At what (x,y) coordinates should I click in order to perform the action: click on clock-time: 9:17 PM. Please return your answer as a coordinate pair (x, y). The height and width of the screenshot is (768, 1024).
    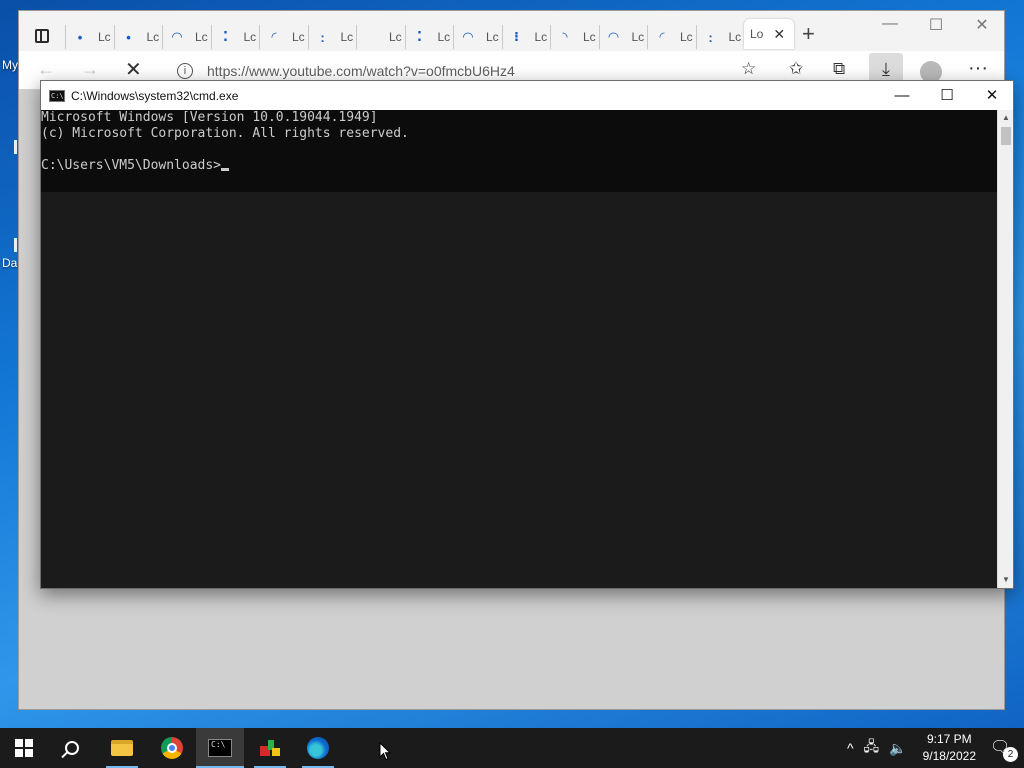
    Looking at the image, I should click on (949, 739).